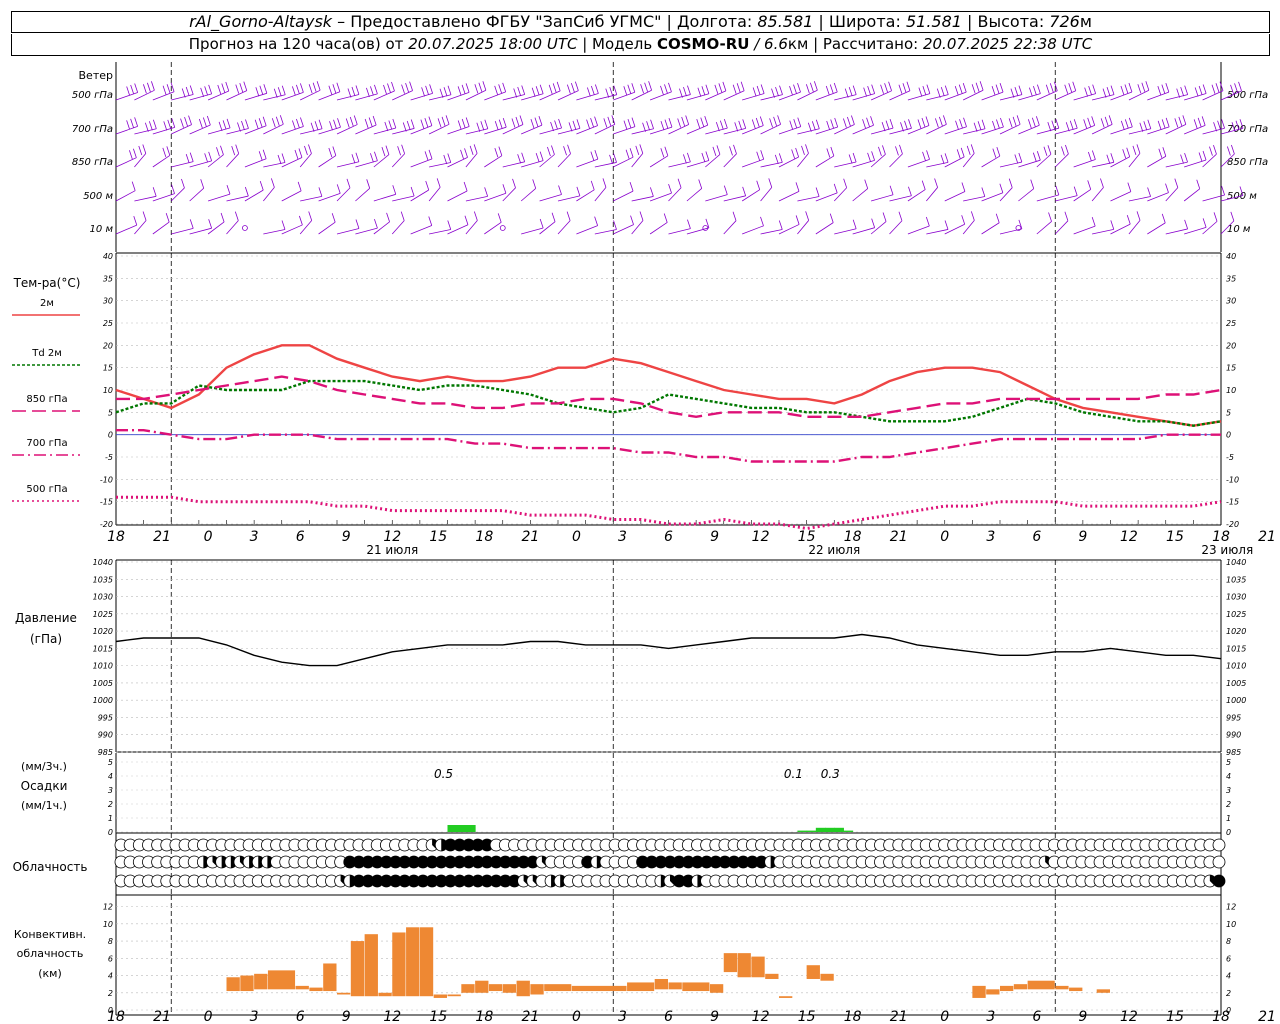 Image resolution: width=1280 pixels, height=1024 pixels. Describe the element at coordinates (46, 443) in the screenshot. I see `temp-legend-label: 700 гПа` at that location.